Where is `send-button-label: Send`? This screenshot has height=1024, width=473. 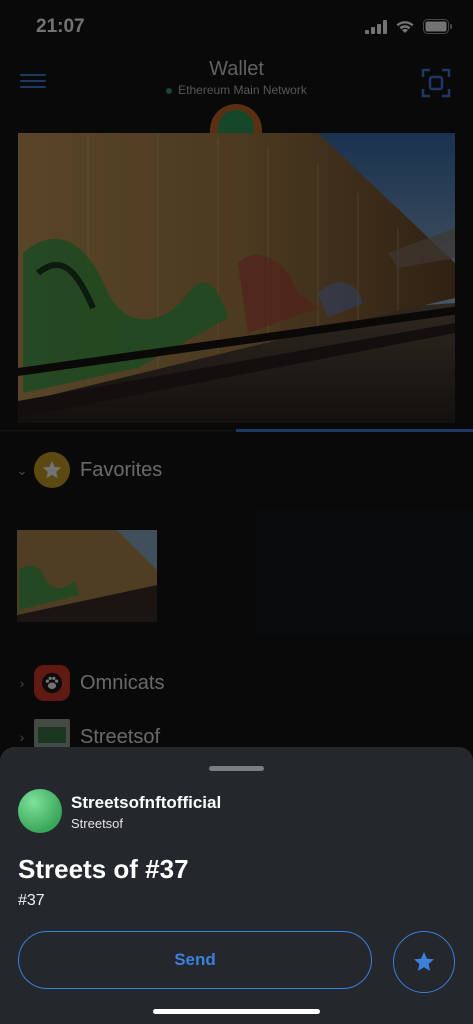 send-button-label: Send is located at coordinates (195, 959).